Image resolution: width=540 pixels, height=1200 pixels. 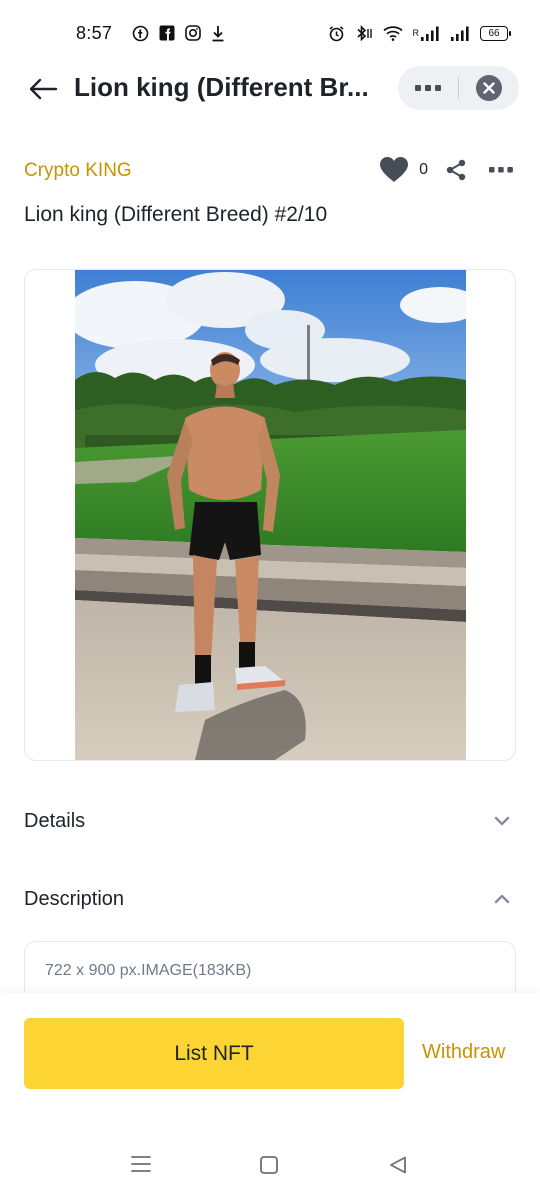 I want to click on back-nav-button, so click(x=398, y=1165).